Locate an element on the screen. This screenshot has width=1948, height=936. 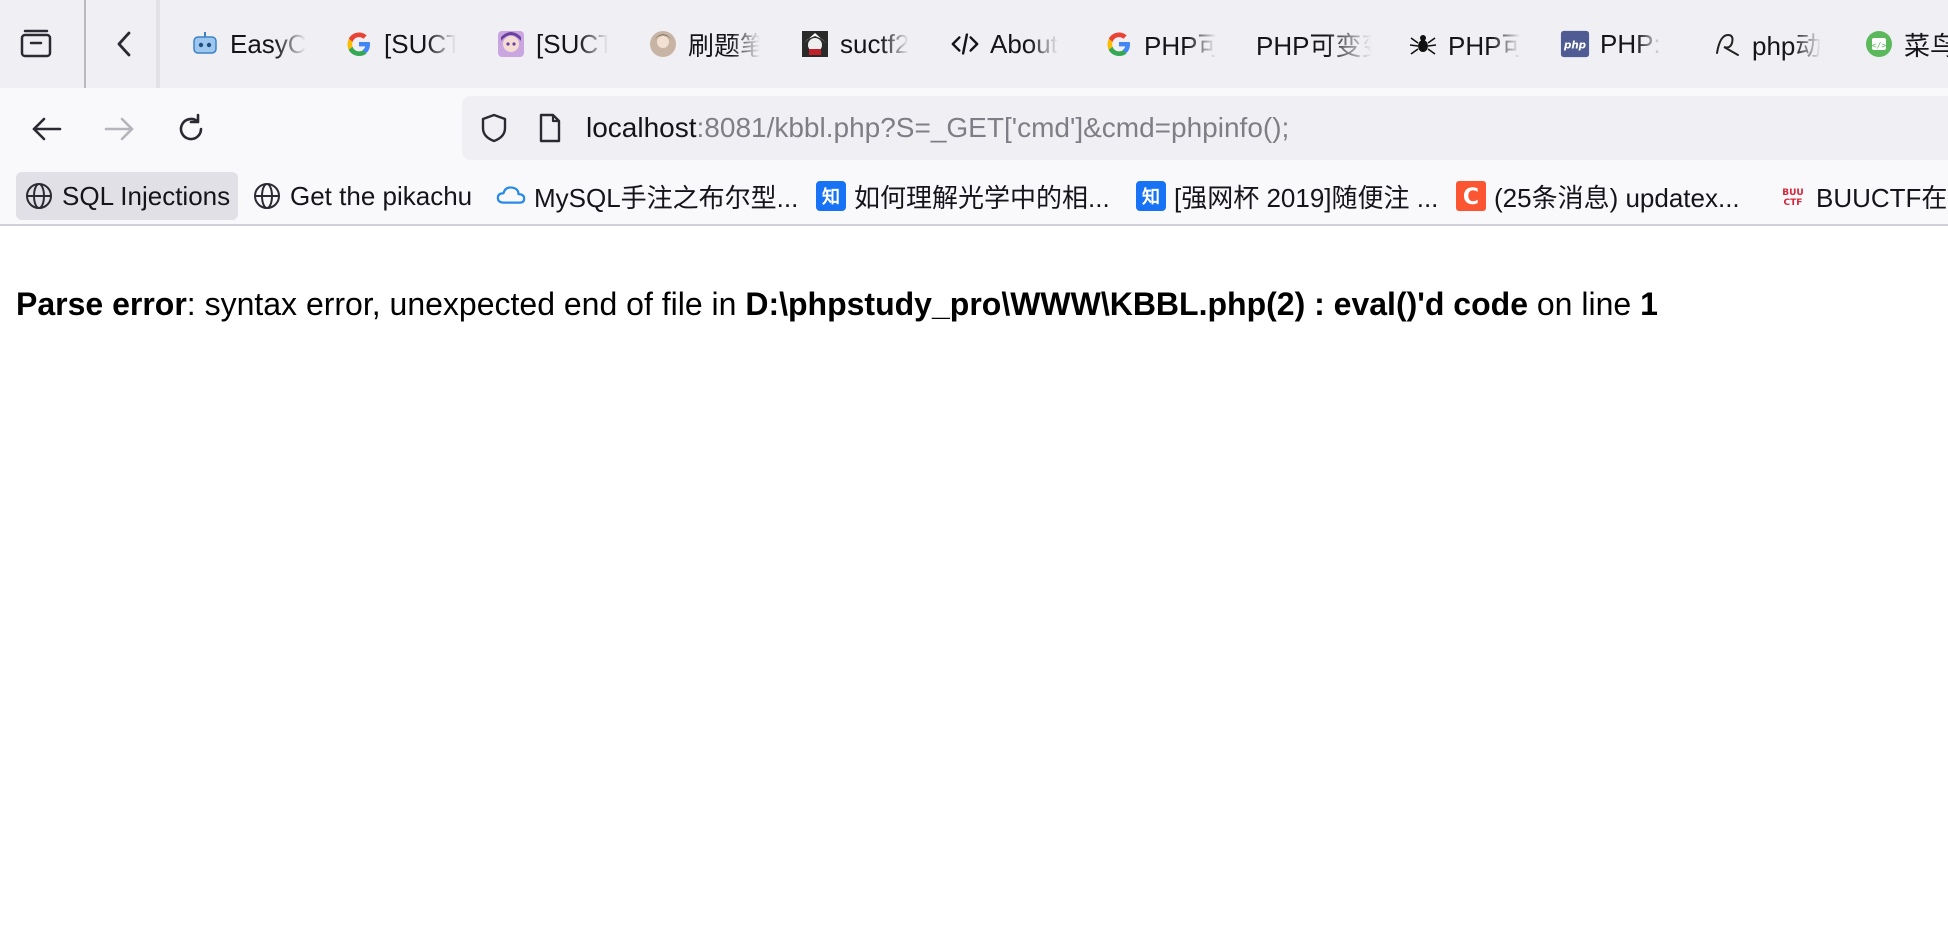
reload-icon is located at coordinates (191, 127).